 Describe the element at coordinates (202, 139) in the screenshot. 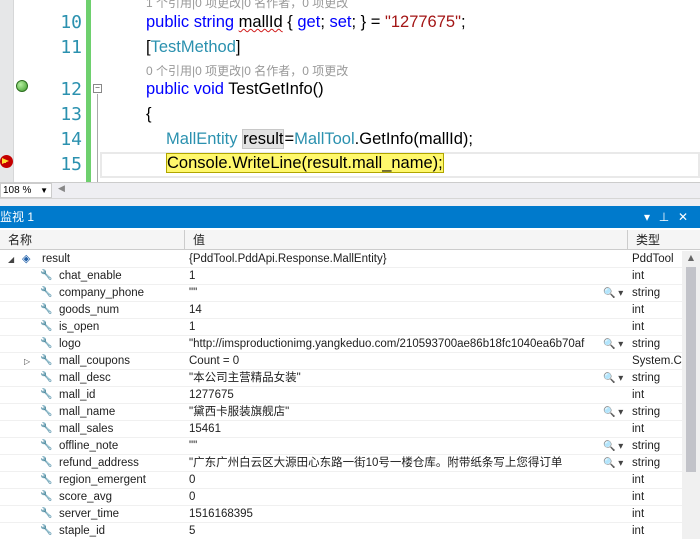

I see `type-name: MallEntity` at that location.